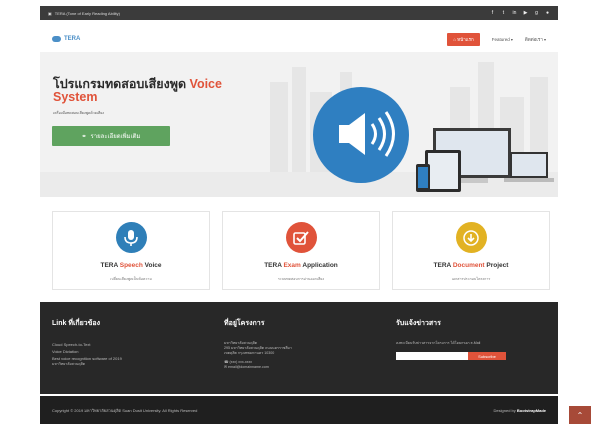  I want to click on designed-by: Designed by BootstrapMade, so click(519, 410).